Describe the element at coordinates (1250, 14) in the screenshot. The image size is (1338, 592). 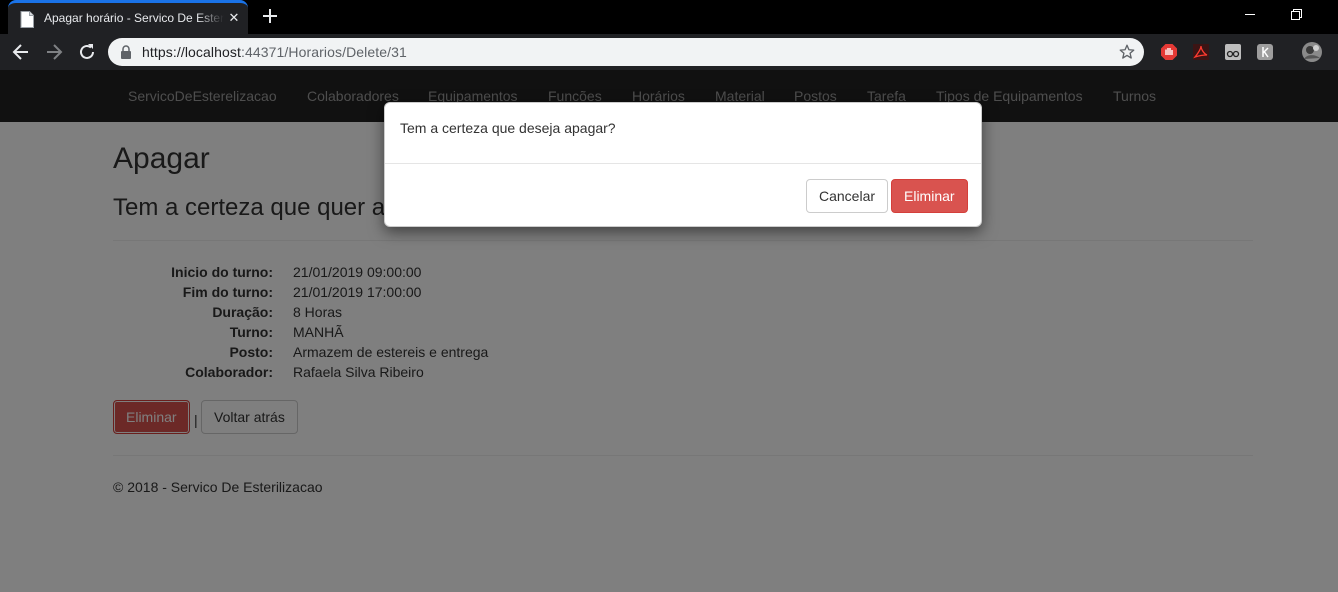
I see `minimize-icon` at that location.